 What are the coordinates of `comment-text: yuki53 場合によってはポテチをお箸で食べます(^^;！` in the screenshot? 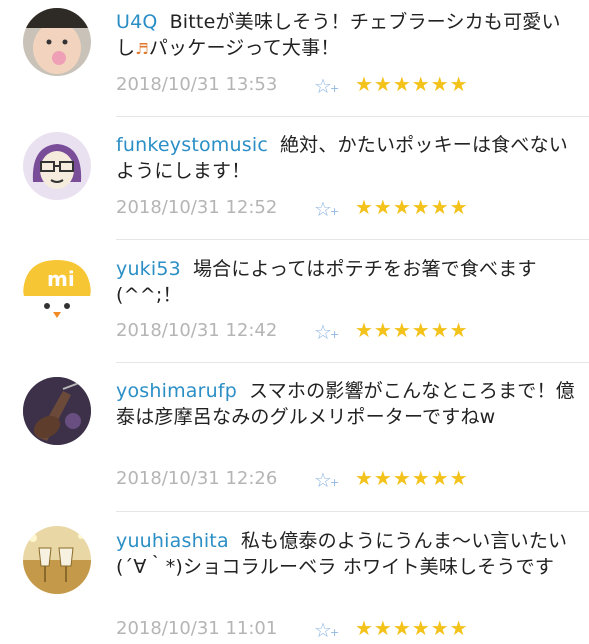 It's located at (326, 282).